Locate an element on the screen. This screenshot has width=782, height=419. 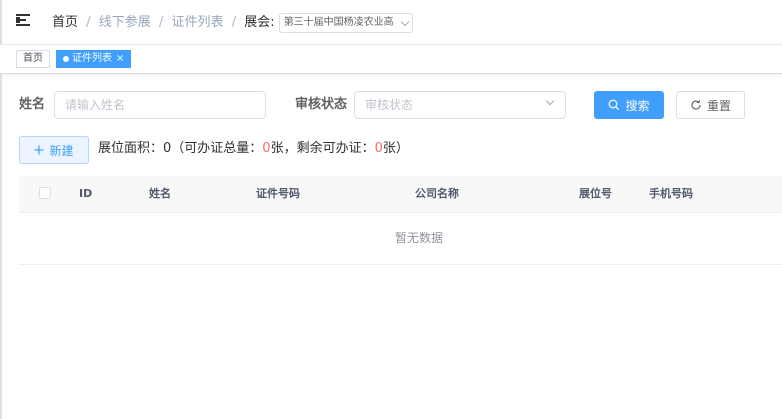
reset-button-label: 重置 is located at coordinates (718, 105).